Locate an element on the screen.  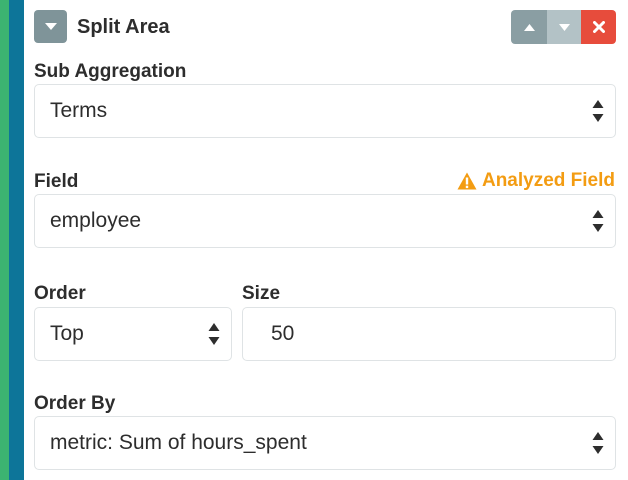
move-up-button is located at coordinates (529, 27).